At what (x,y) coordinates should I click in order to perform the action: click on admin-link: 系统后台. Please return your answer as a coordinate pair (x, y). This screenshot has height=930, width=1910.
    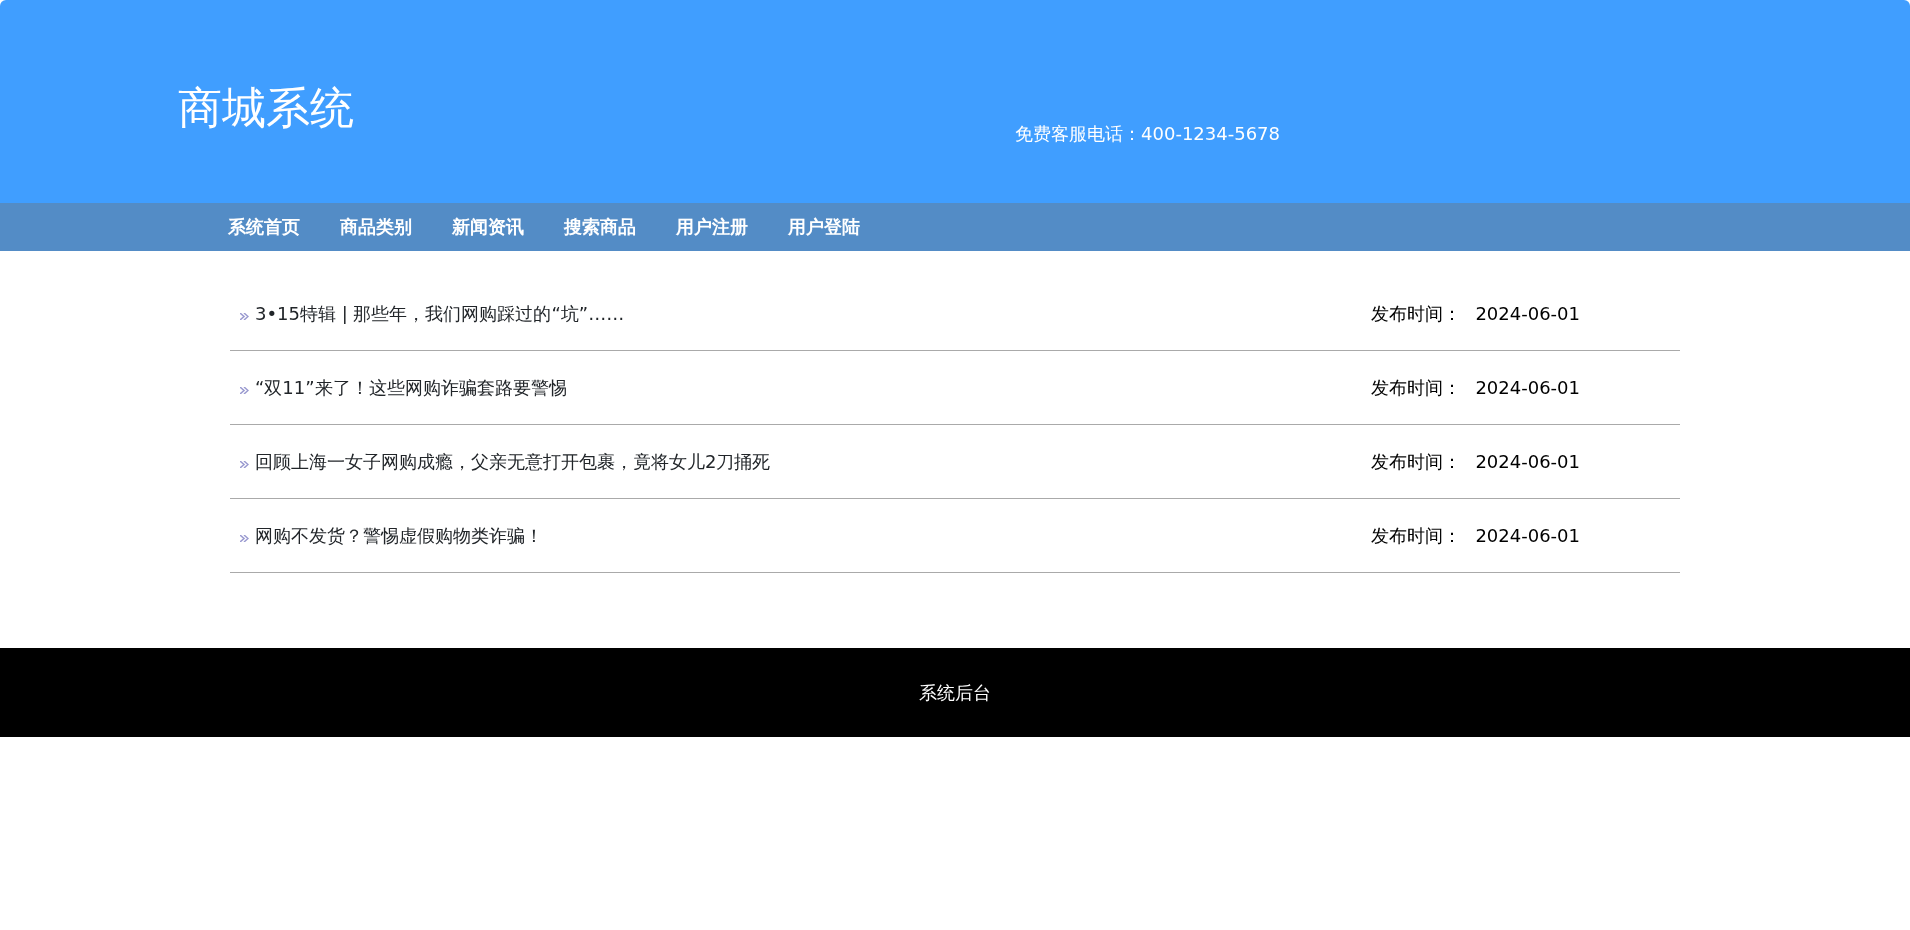
    Looking at the image, I should click on (955, 692).